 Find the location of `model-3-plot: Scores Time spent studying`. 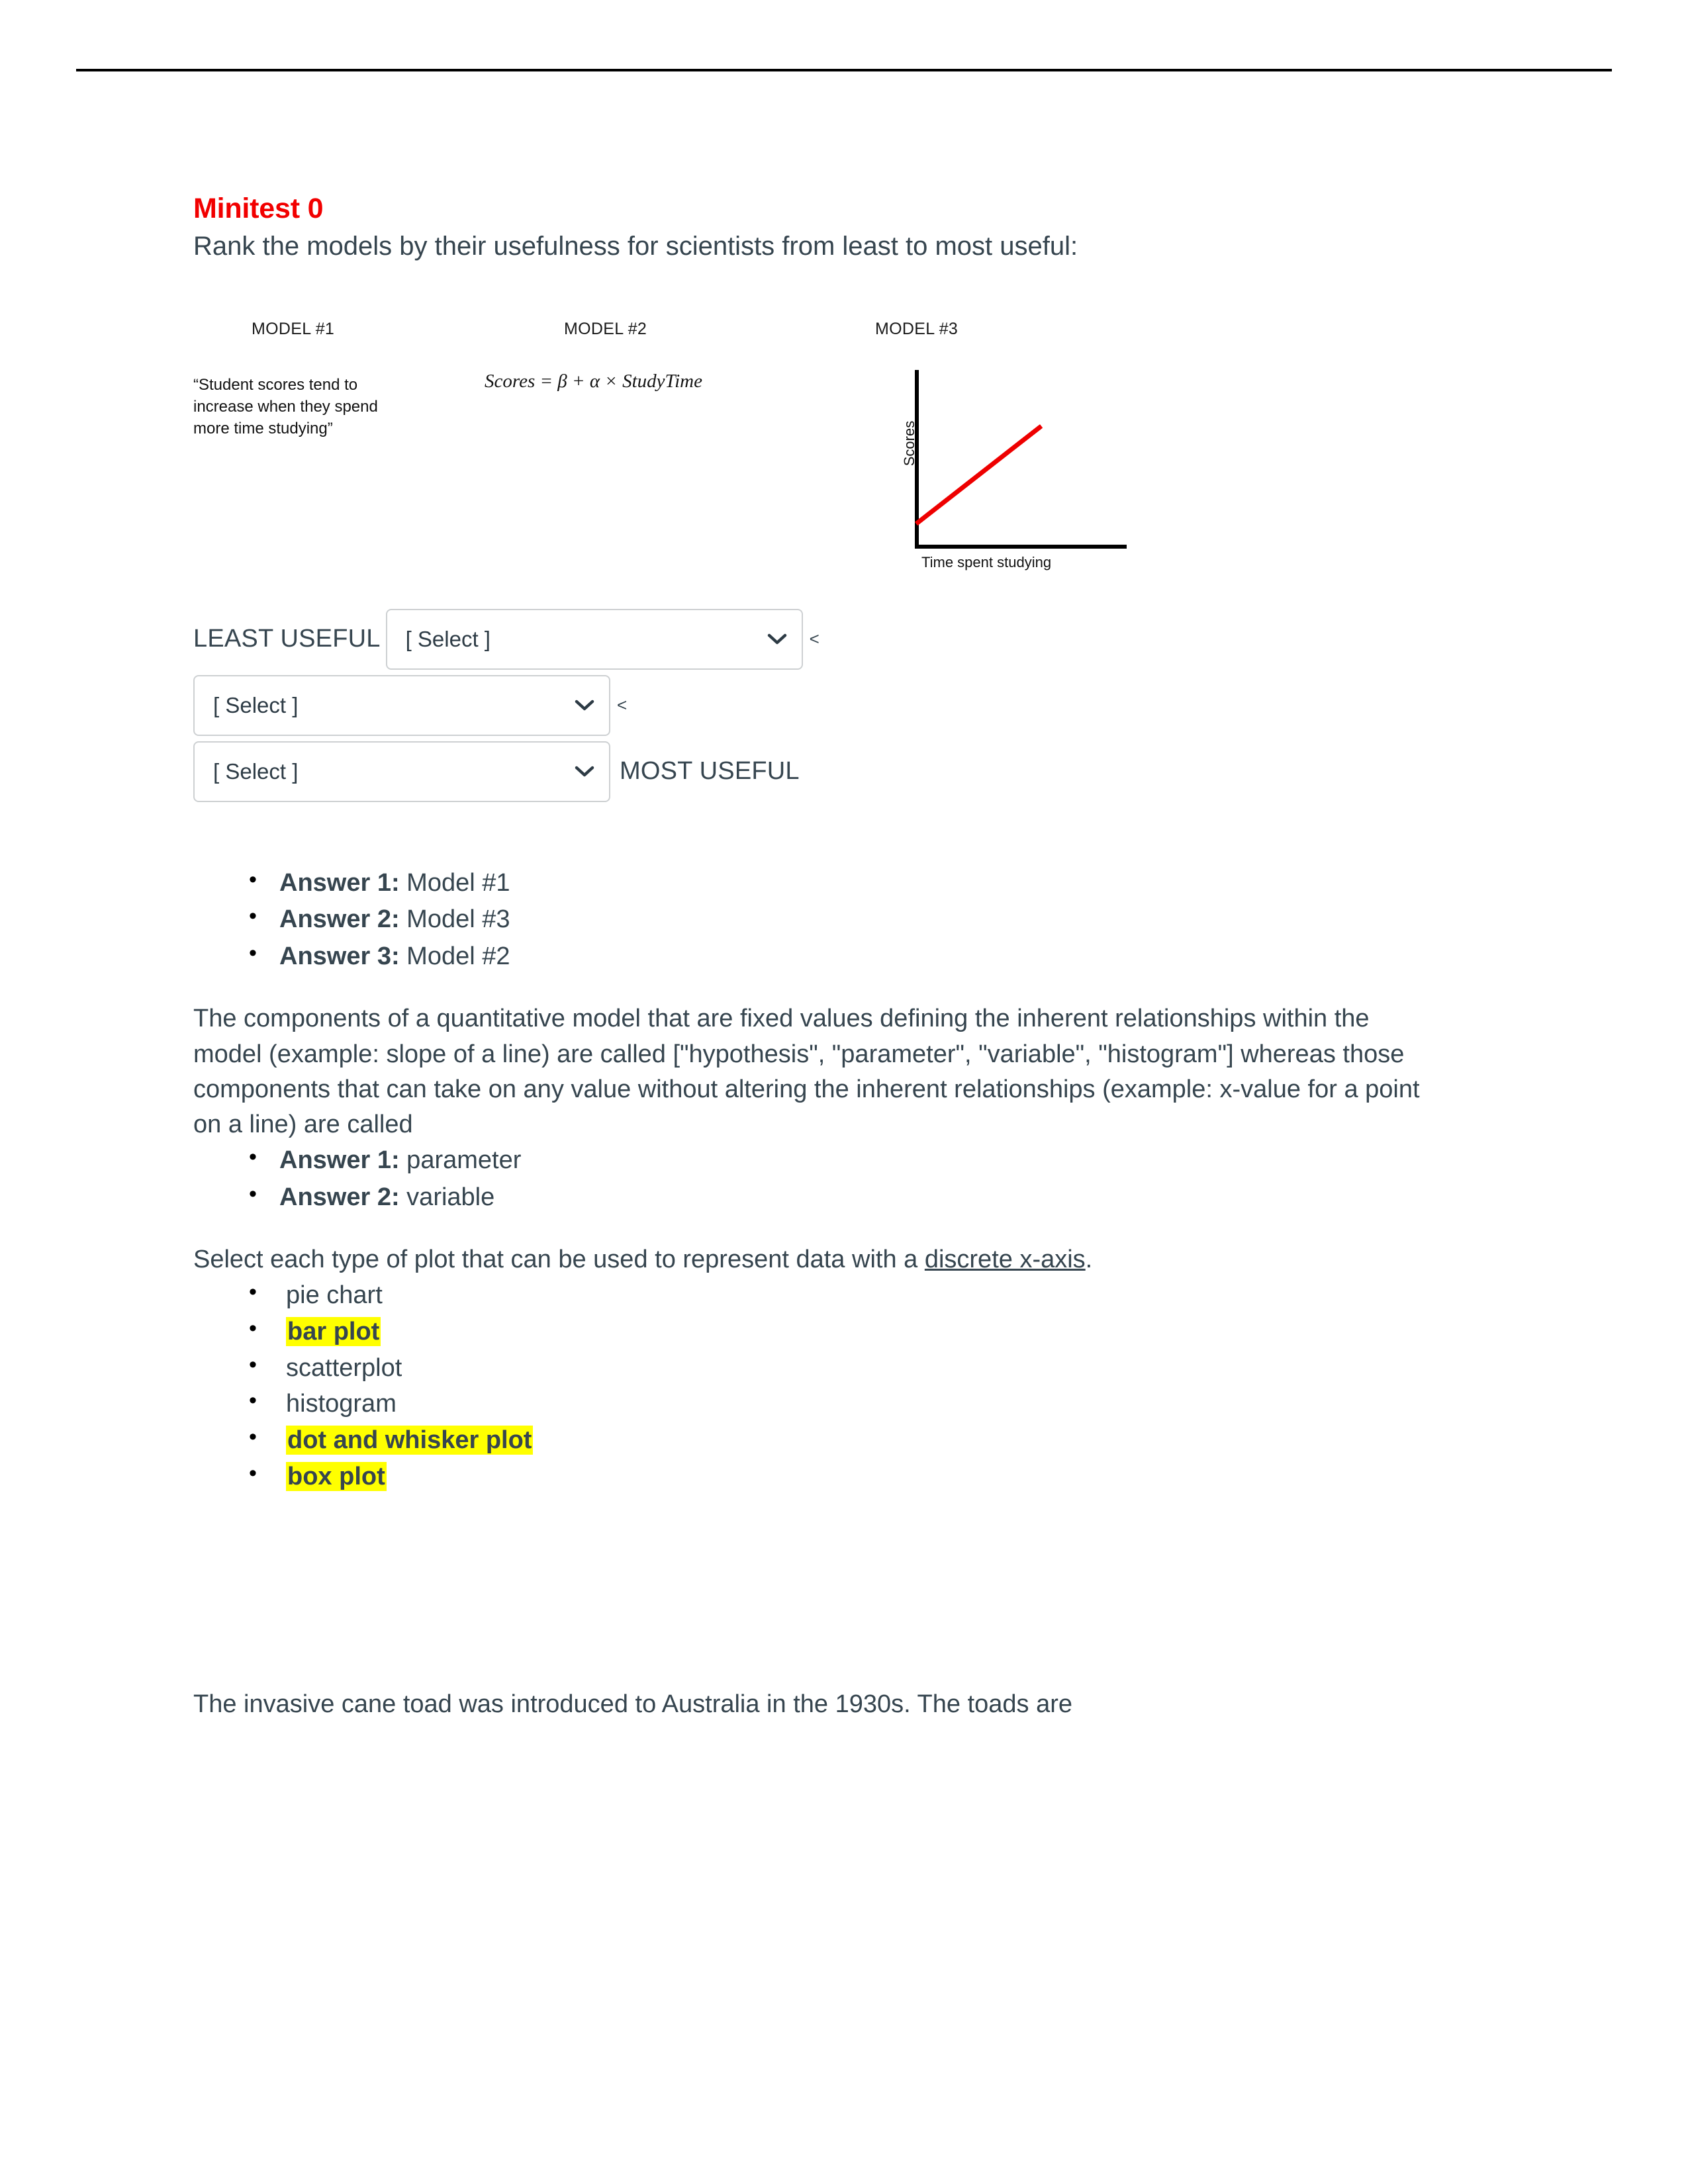

model-3-plot: Scores Time spent studying is located at coordinates (997, 470).